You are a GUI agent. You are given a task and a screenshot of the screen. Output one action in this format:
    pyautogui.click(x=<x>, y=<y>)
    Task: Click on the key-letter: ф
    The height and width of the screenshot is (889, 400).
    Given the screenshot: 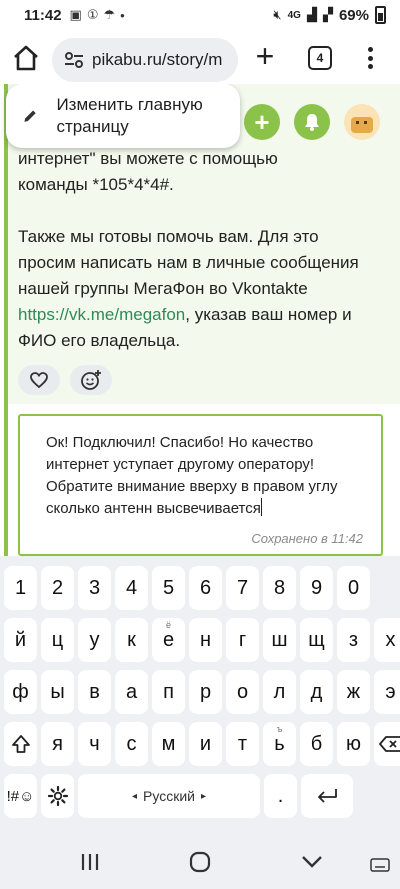 What is the action you would take?
    pyautogui.click(x=20, y=692)
    